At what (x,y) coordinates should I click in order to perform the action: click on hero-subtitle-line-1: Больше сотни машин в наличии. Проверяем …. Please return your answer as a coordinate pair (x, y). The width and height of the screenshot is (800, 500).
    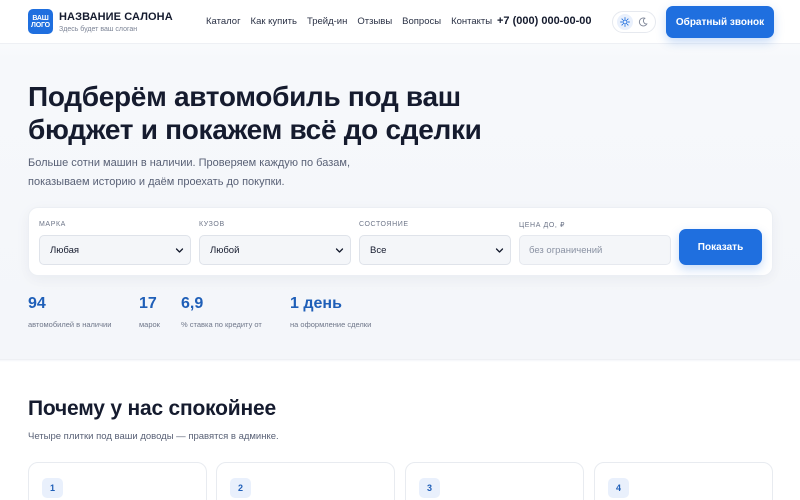
    Looking at the image, I should click on (189, 163).